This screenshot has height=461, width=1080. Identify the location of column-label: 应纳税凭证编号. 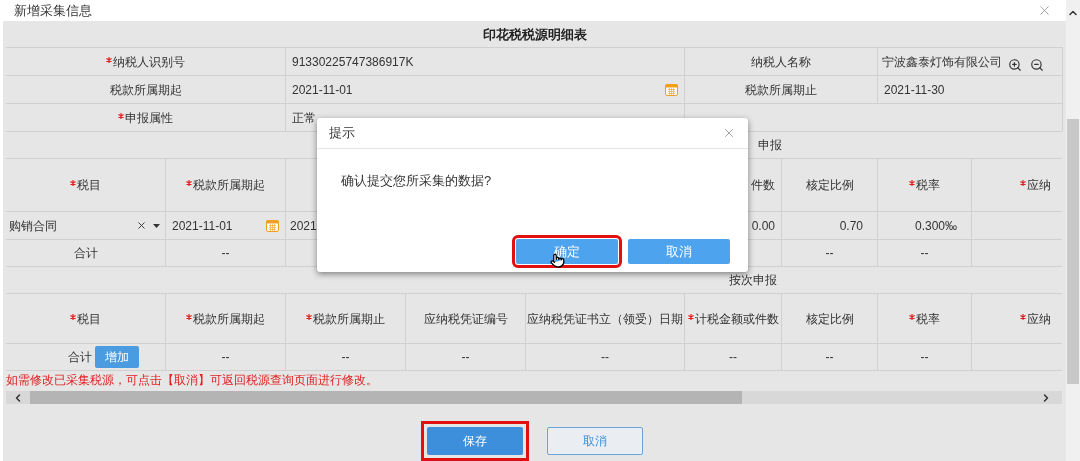
(465, 319).